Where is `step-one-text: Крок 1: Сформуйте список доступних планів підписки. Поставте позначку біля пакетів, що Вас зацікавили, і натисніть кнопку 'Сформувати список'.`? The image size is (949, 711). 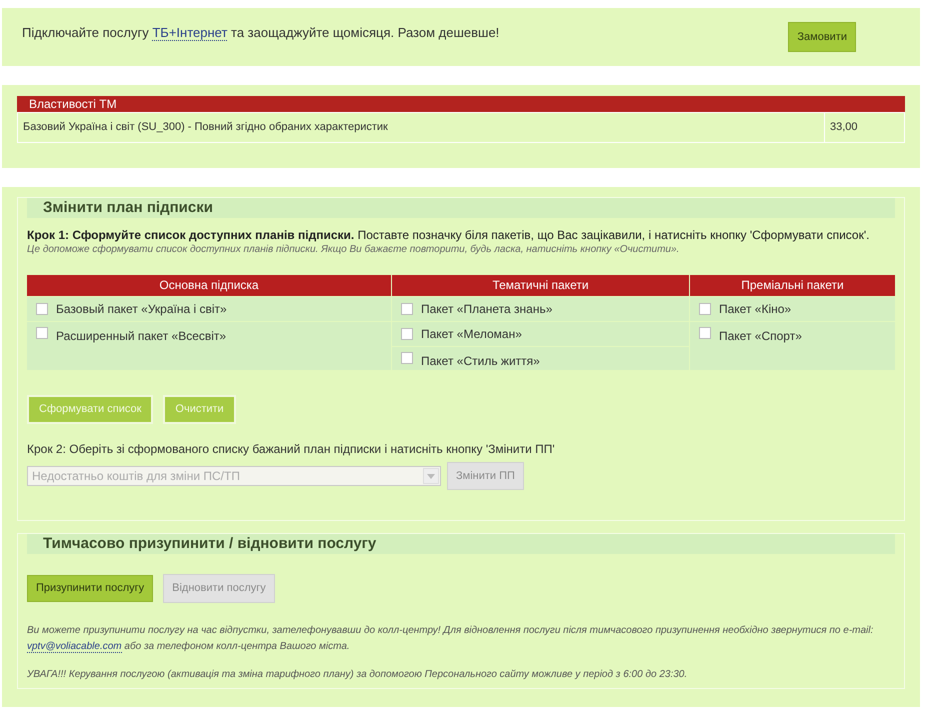 step-one-text: Крок 1: Сформуйте список доступних планів підписки. Поставте позначку біля пакетів, що Вас зацікавили, і натисніть кнопку 'Сформувати список'. is located at coordinates (448, 235).